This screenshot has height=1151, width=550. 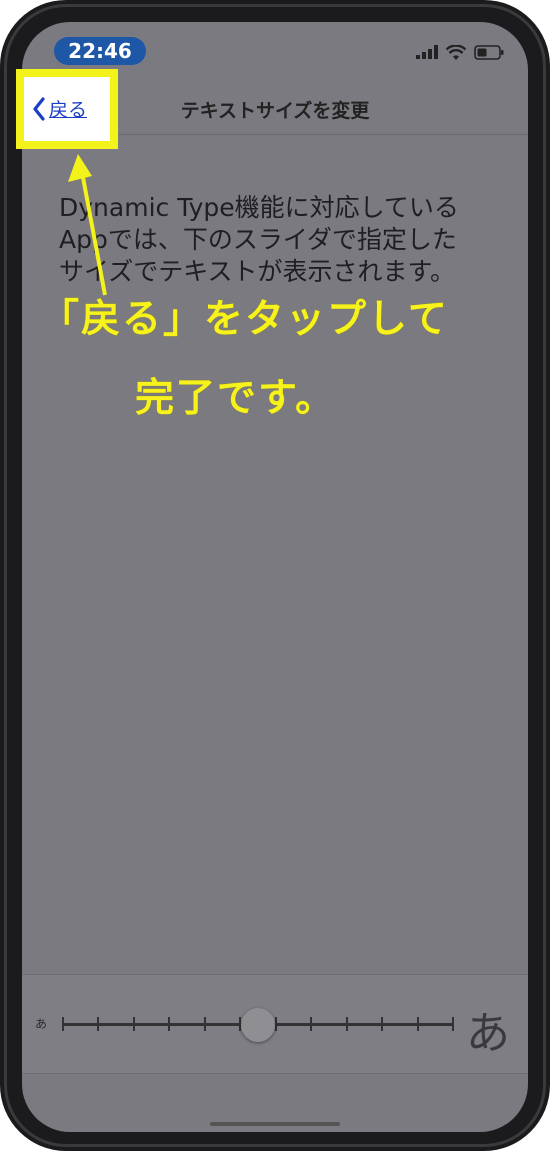 I want to click on chevron-left-icon, so click(x=39, y=108).